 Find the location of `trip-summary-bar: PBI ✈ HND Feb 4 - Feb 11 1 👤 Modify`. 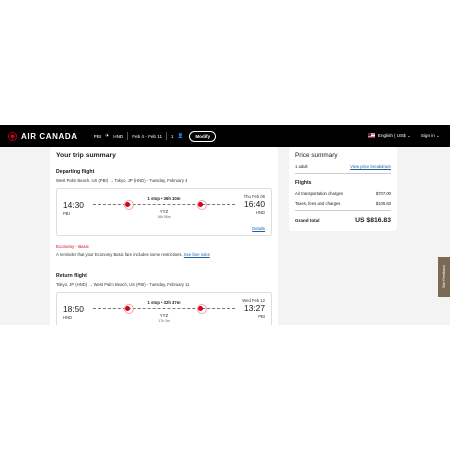

trip-summary-bar: PBI ✈ HND Feb 4 - Feb 11 1 👤 Modify is located at coordinates (155, 136).